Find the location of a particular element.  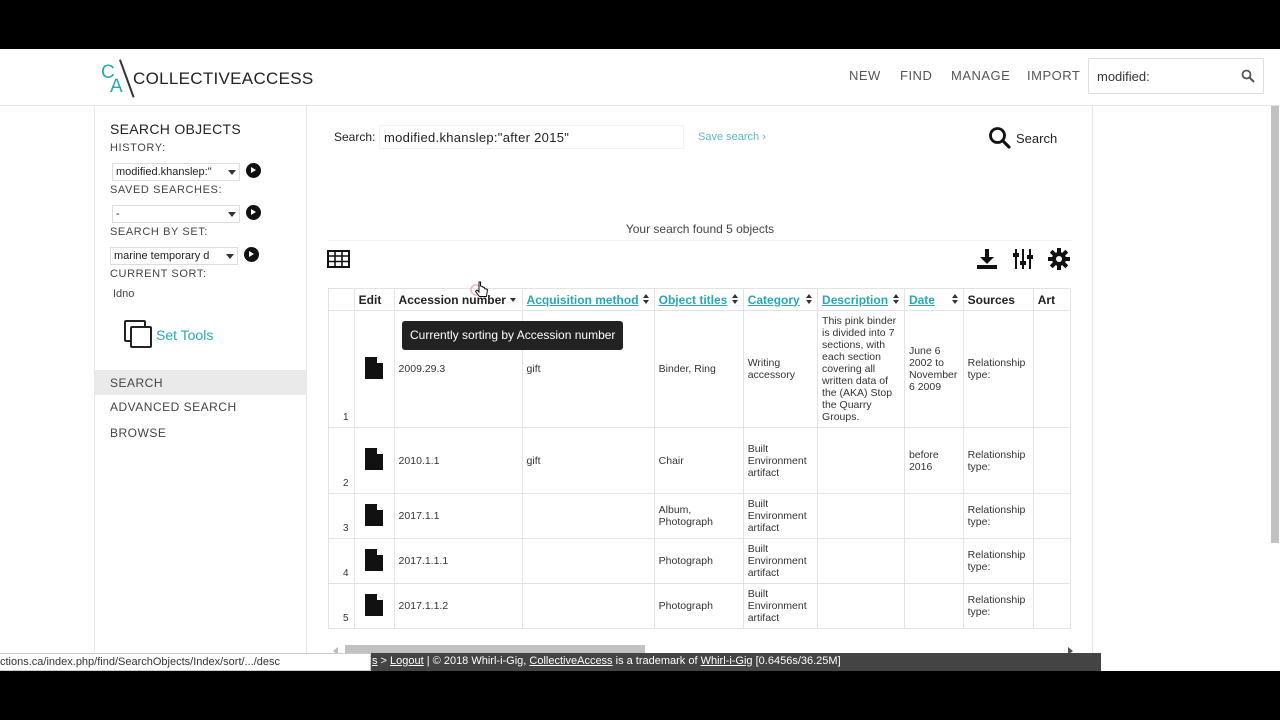

cell-object-titles: Album, Photograph is located at coordinates (698, 516).